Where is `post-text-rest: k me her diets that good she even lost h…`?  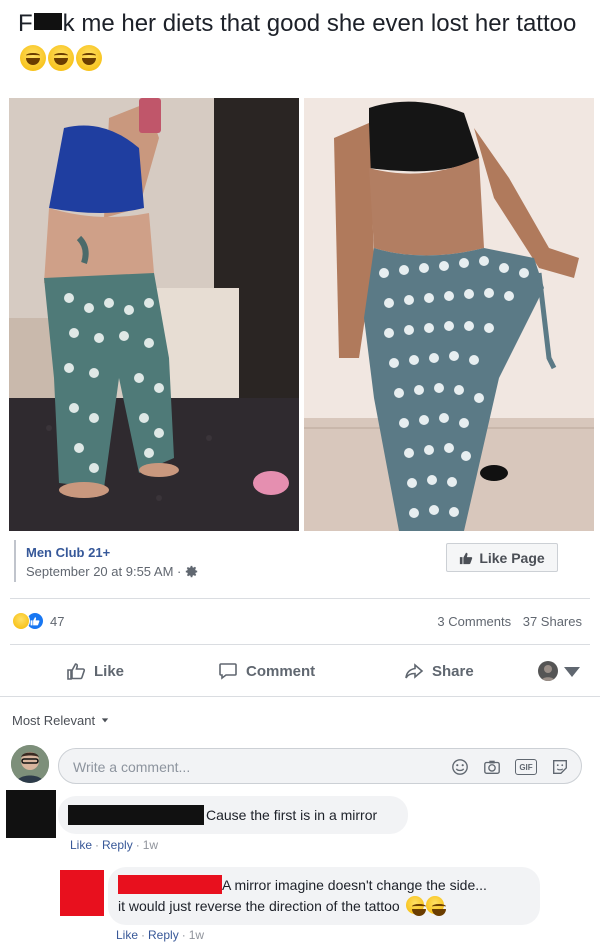 post-text-rest: k me her diets that good she even lost h… is located at coordinates (319, 23).